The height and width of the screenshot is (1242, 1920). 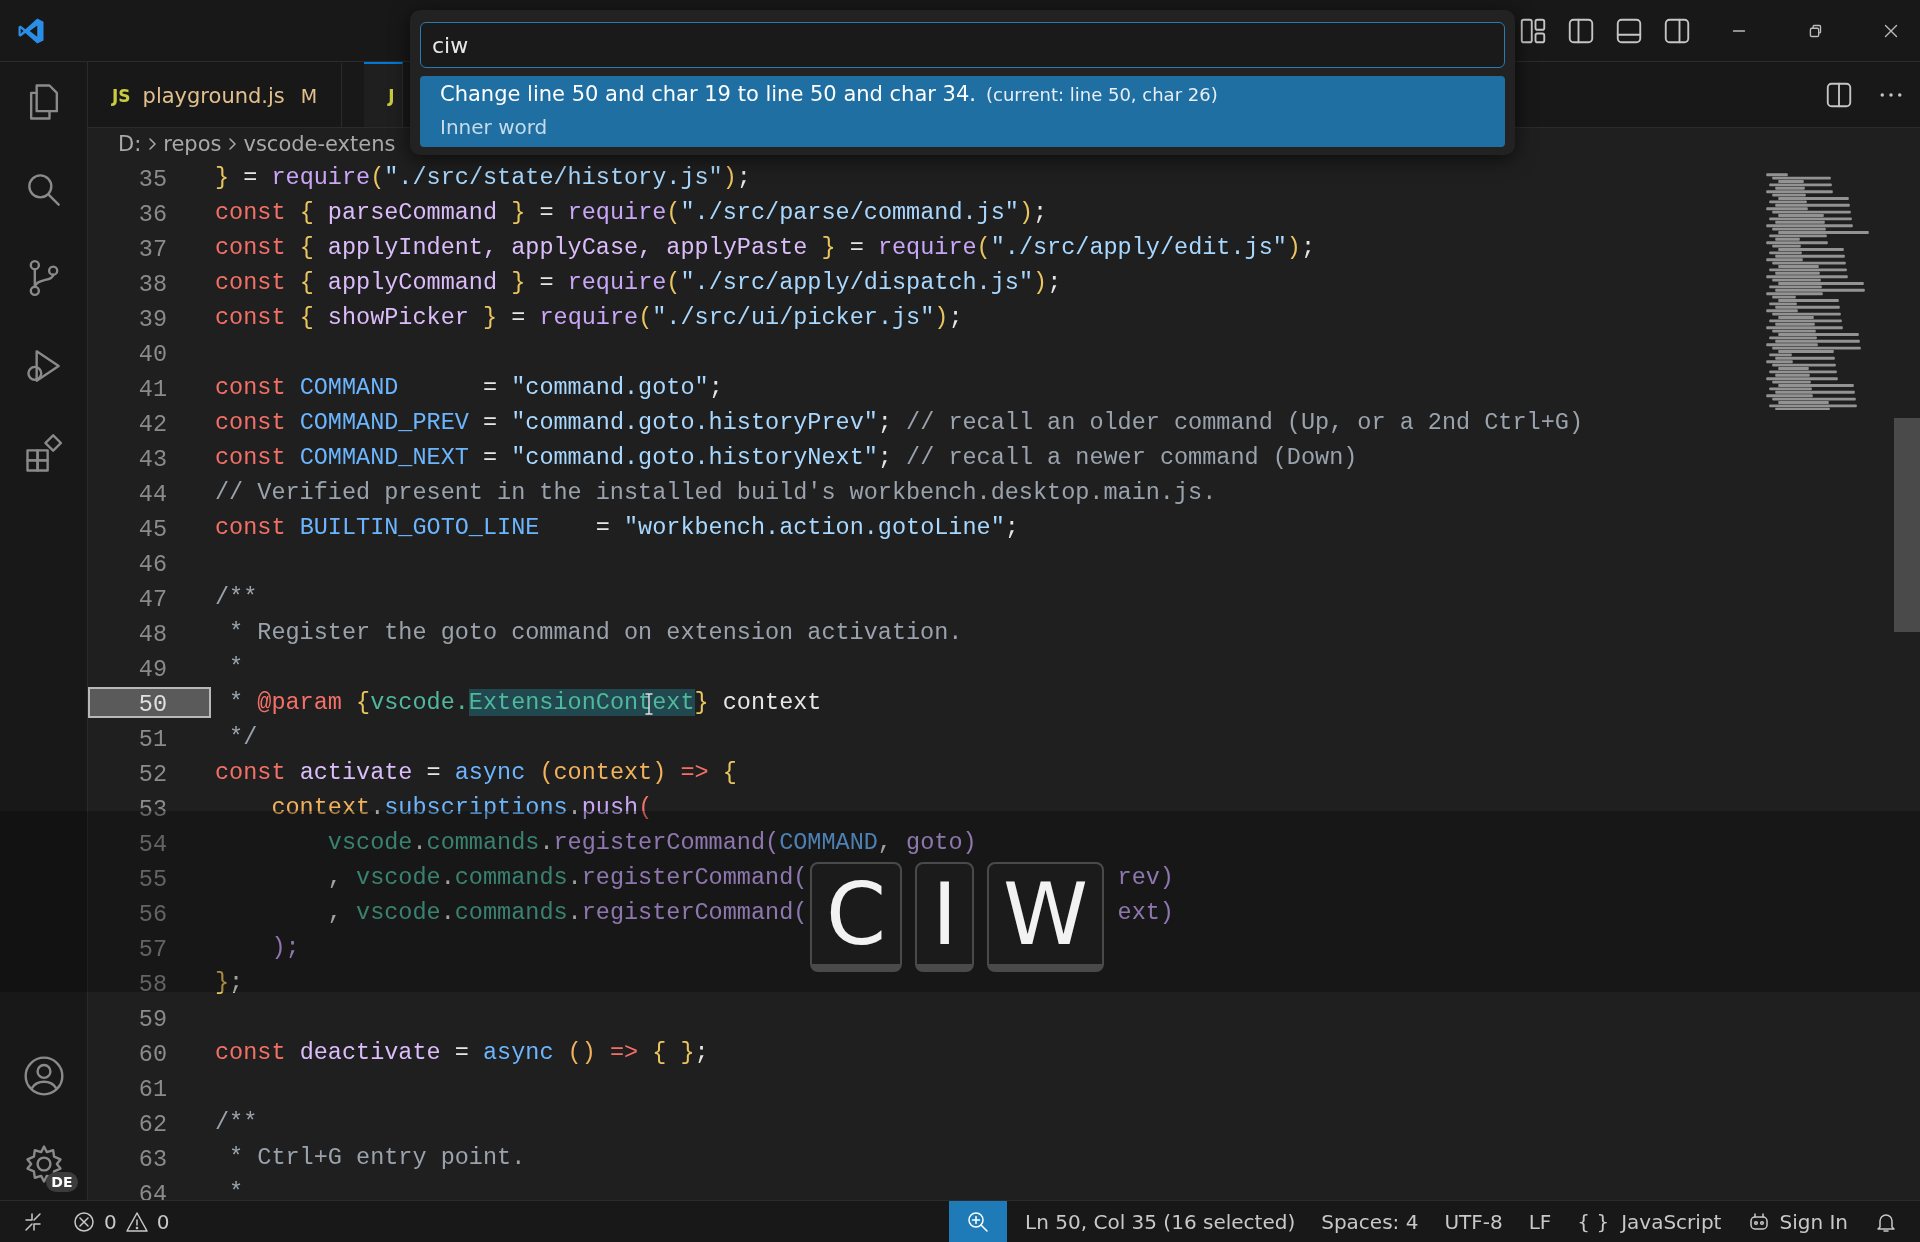 I want to click on code-fragment: ext), so click(x=1145, y=912).